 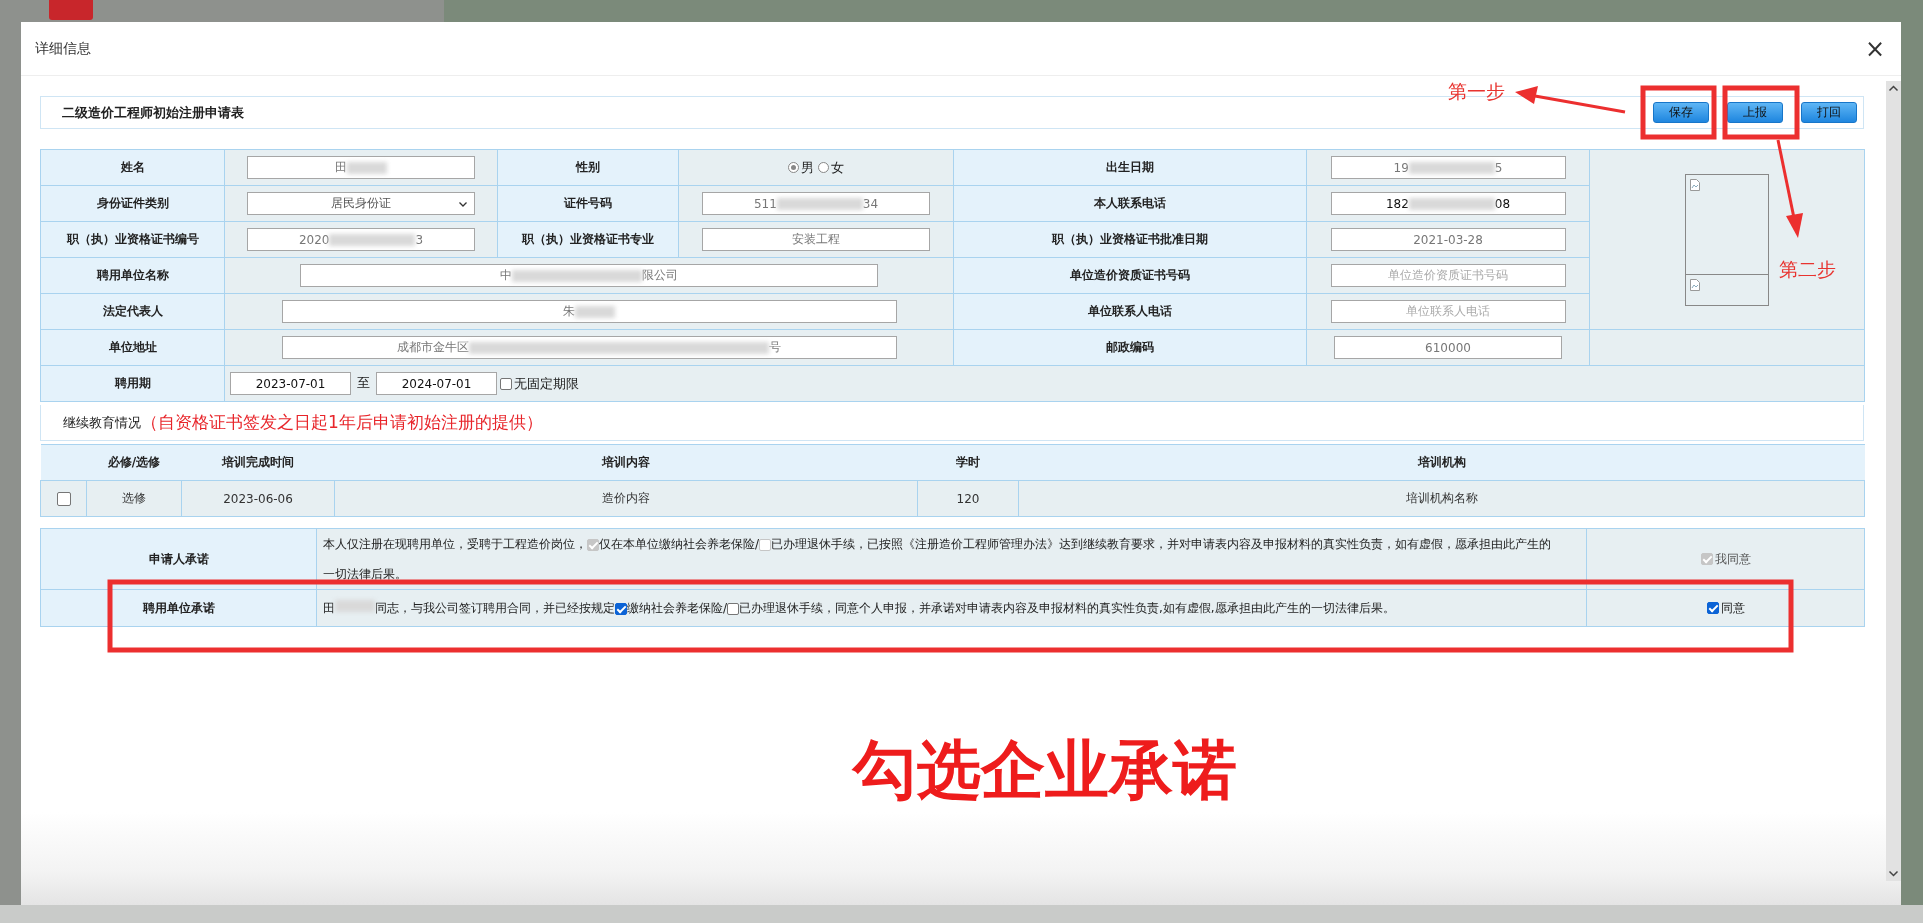 I want to click on field-label: 本人联系电话, so click(x=1130, y=203).